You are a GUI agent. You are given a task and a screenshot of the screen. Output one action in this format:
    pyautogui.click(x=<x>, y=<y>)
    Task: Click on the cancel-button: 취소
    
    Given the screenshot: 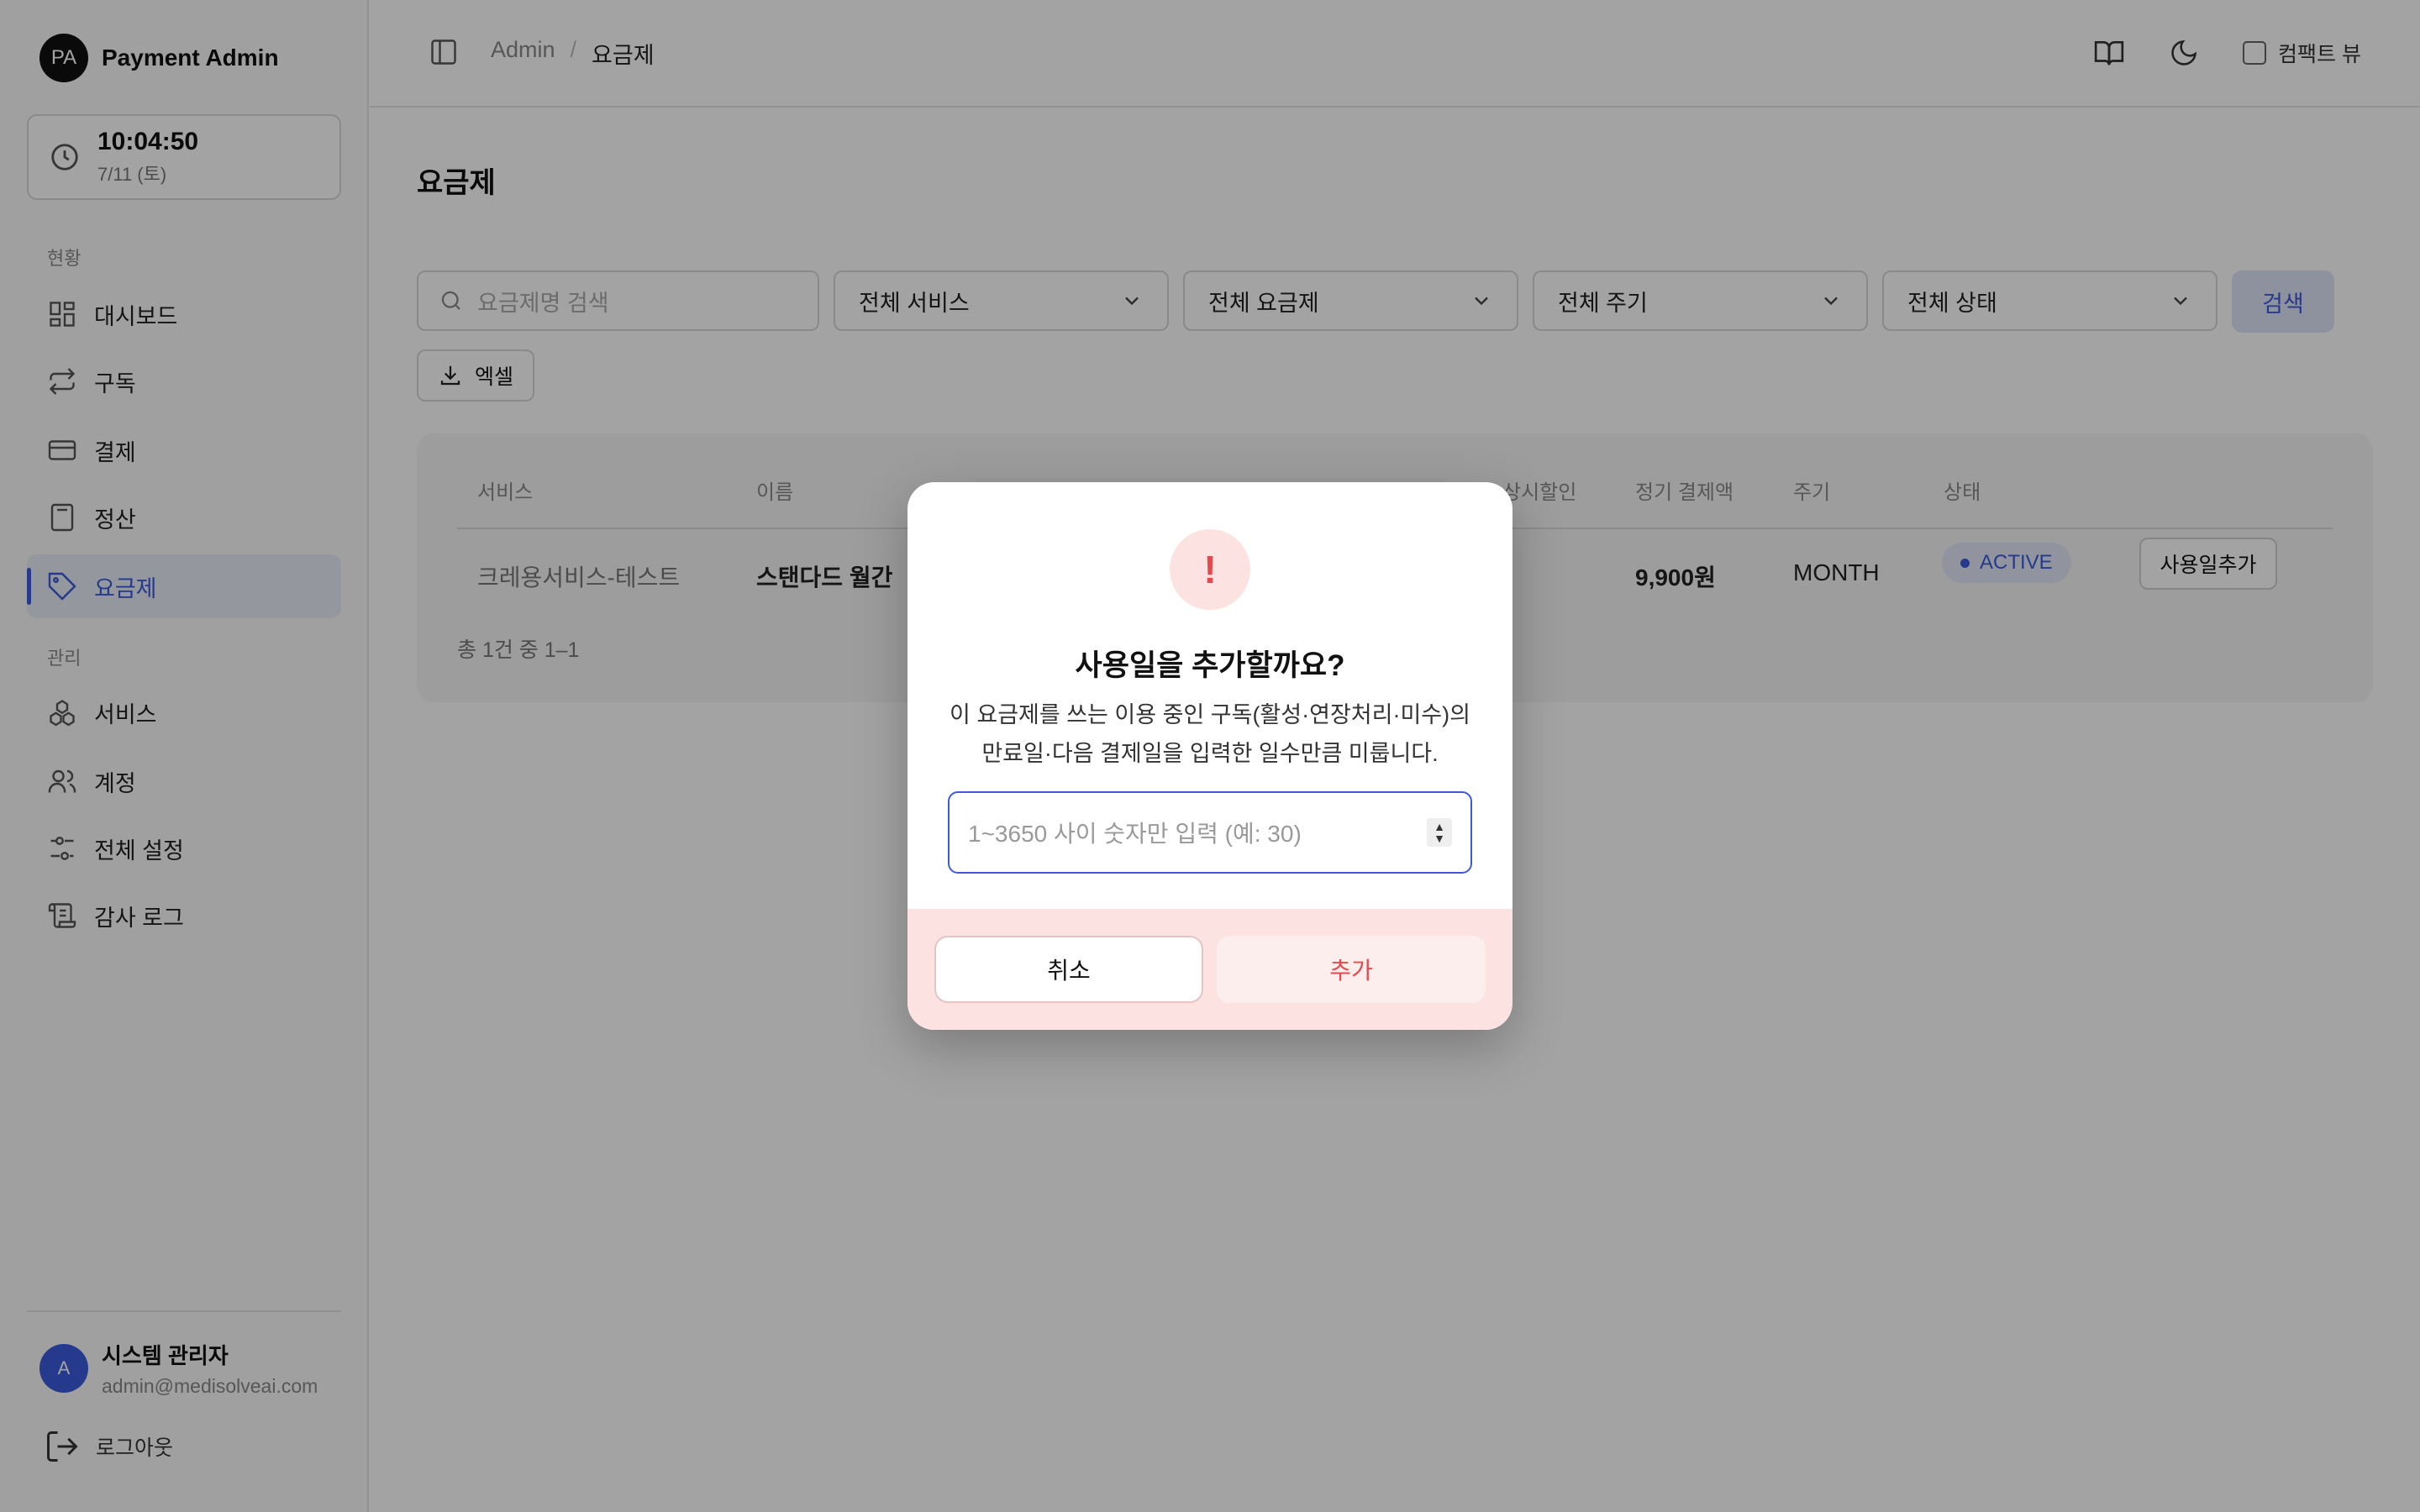 What is the action you would take?
    pyautogui.click(x=1068, y=969)
    